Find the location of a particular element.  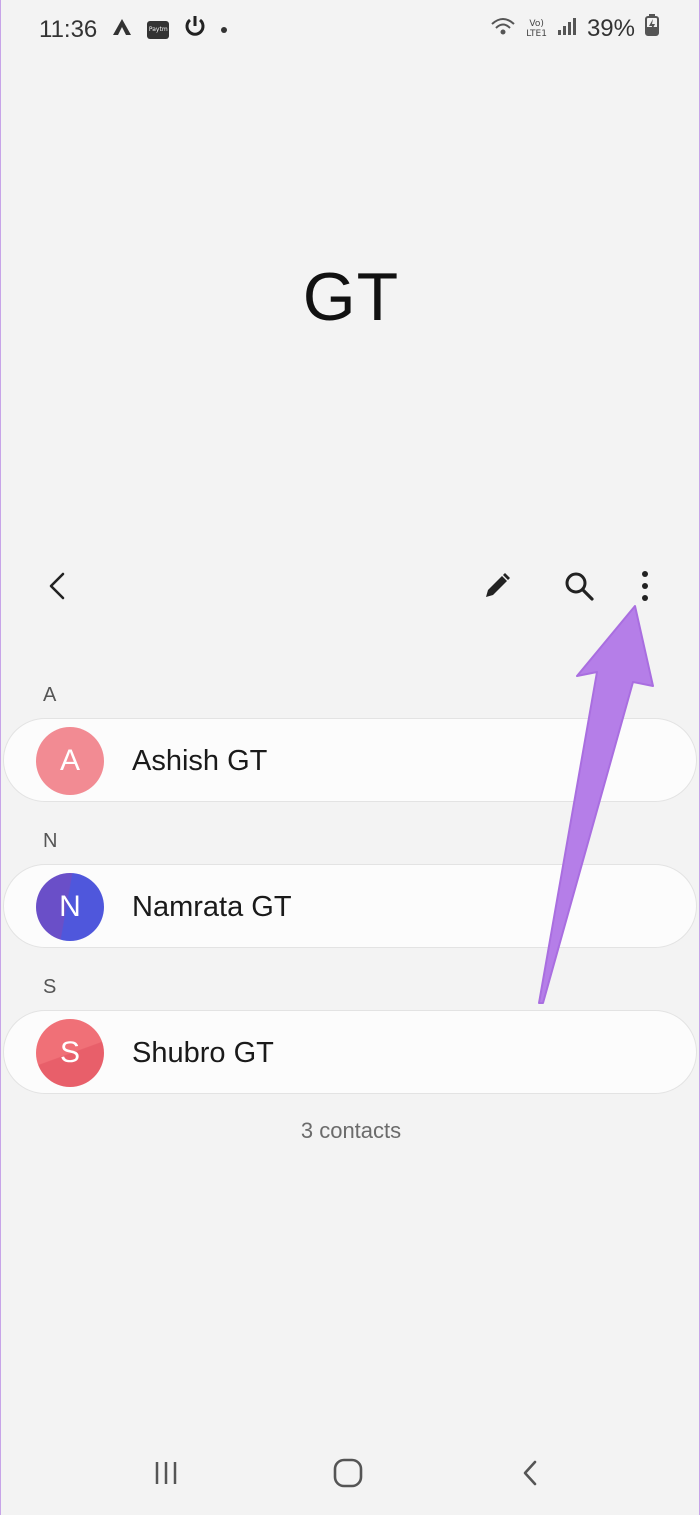

recent-apps-button is located at coordinates (166, 1475).